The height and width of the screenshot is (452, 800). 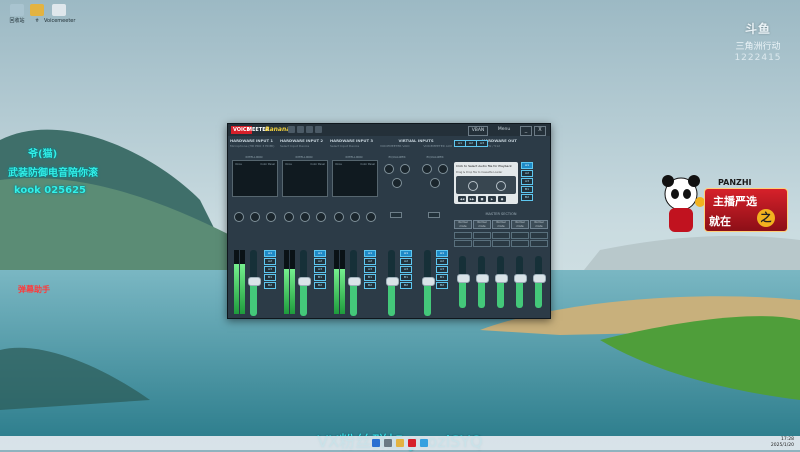 What do you see at coordinates (309, 129) in the screenshot?
I see `help-icon` at bounding box center [309, 129].